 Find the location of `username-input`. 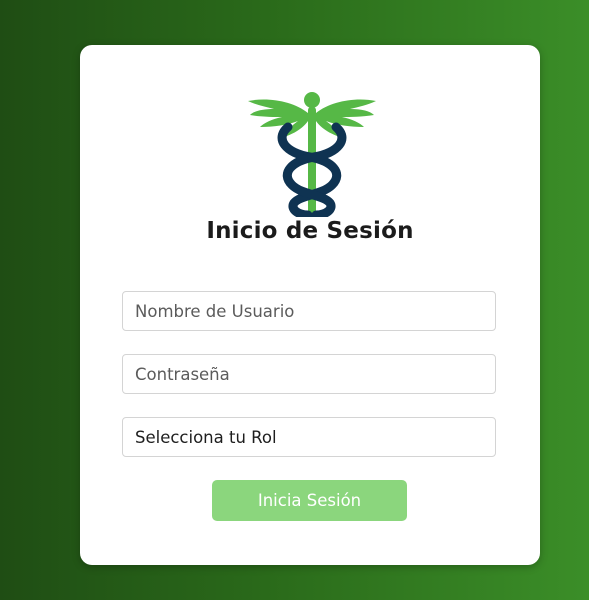

username-input is located at coordinates (309, 311).